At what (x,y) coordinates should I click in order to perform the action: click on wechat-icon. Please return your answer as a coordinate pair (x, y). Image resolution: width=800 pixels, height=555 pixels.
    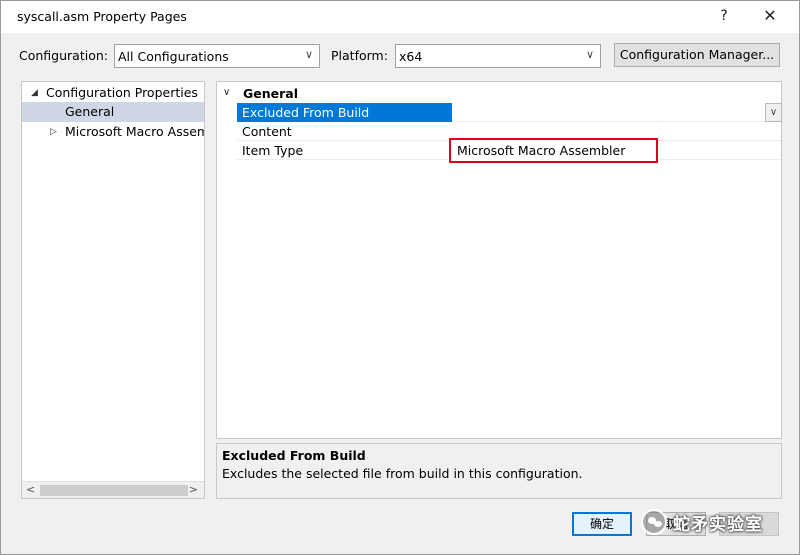
    Looking at the image, I should click on (654, 522).